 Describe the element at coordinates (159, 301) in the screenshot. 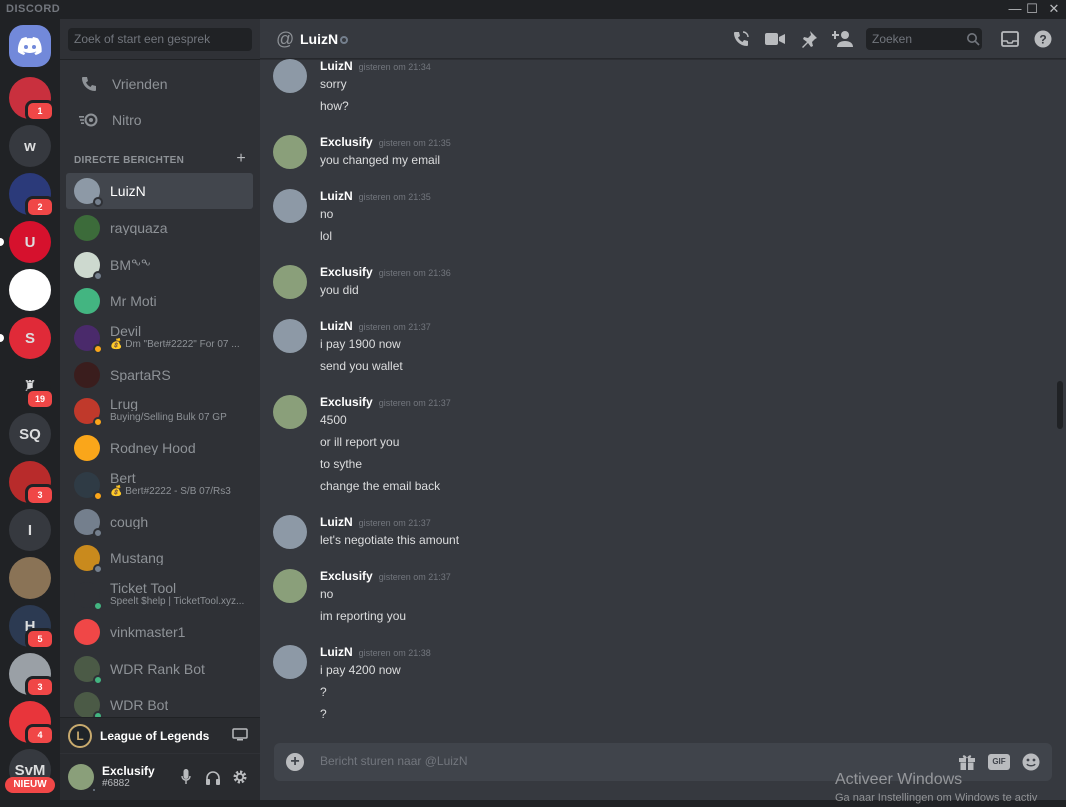

I see `dm-item: Mr Moti` at that location.